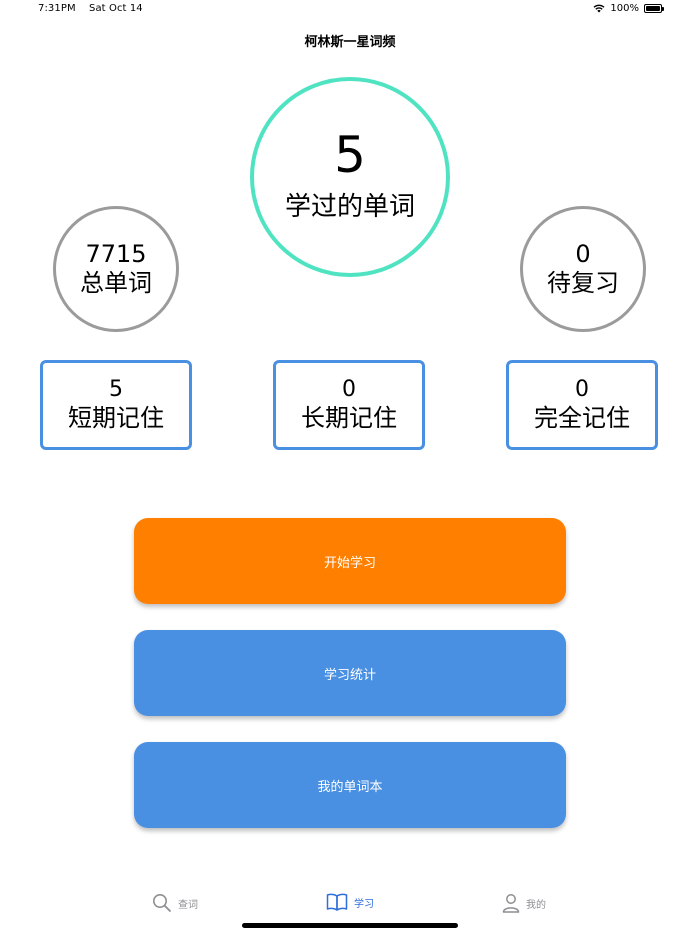  I want to click on status-bar-left: 7:31PM Sat Oct 14, so click(95, 8).